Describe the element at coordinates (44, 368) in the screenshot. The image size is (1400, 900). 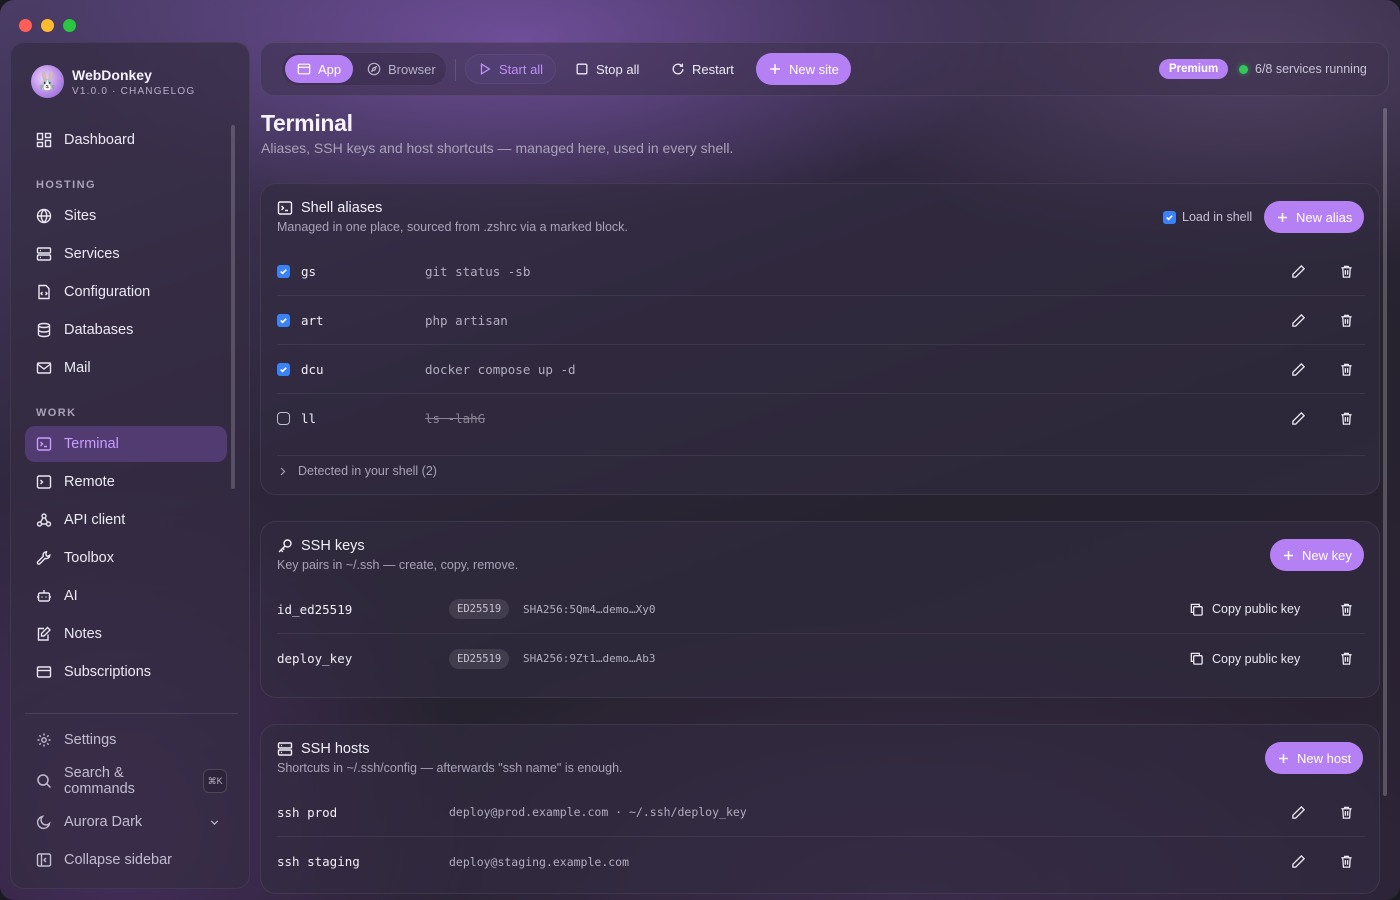
I see `mail-icon` at that location.